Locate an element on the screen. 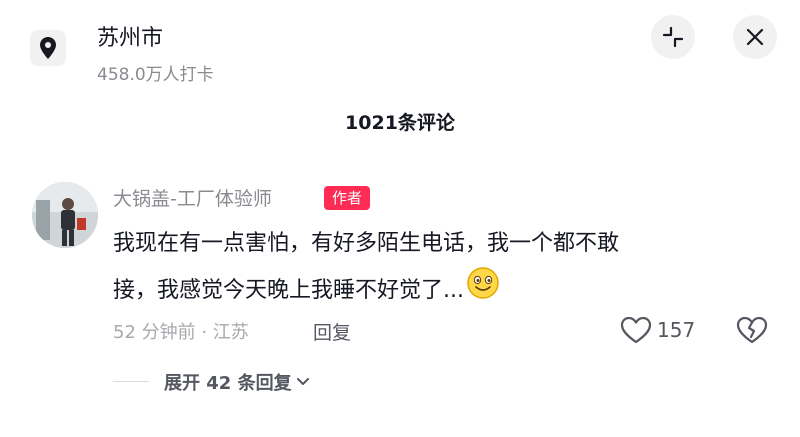 Image resolution: width=800 pixels, height=437 pixels. heart-icon is located at coordinates (636, 332).